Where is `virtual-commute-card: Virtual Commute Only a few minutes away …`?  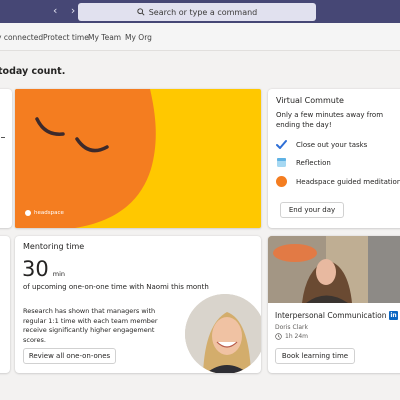 virtual-commute-card: Virtual Commute Only a few minutes away … is located at coordinates (334, 158).